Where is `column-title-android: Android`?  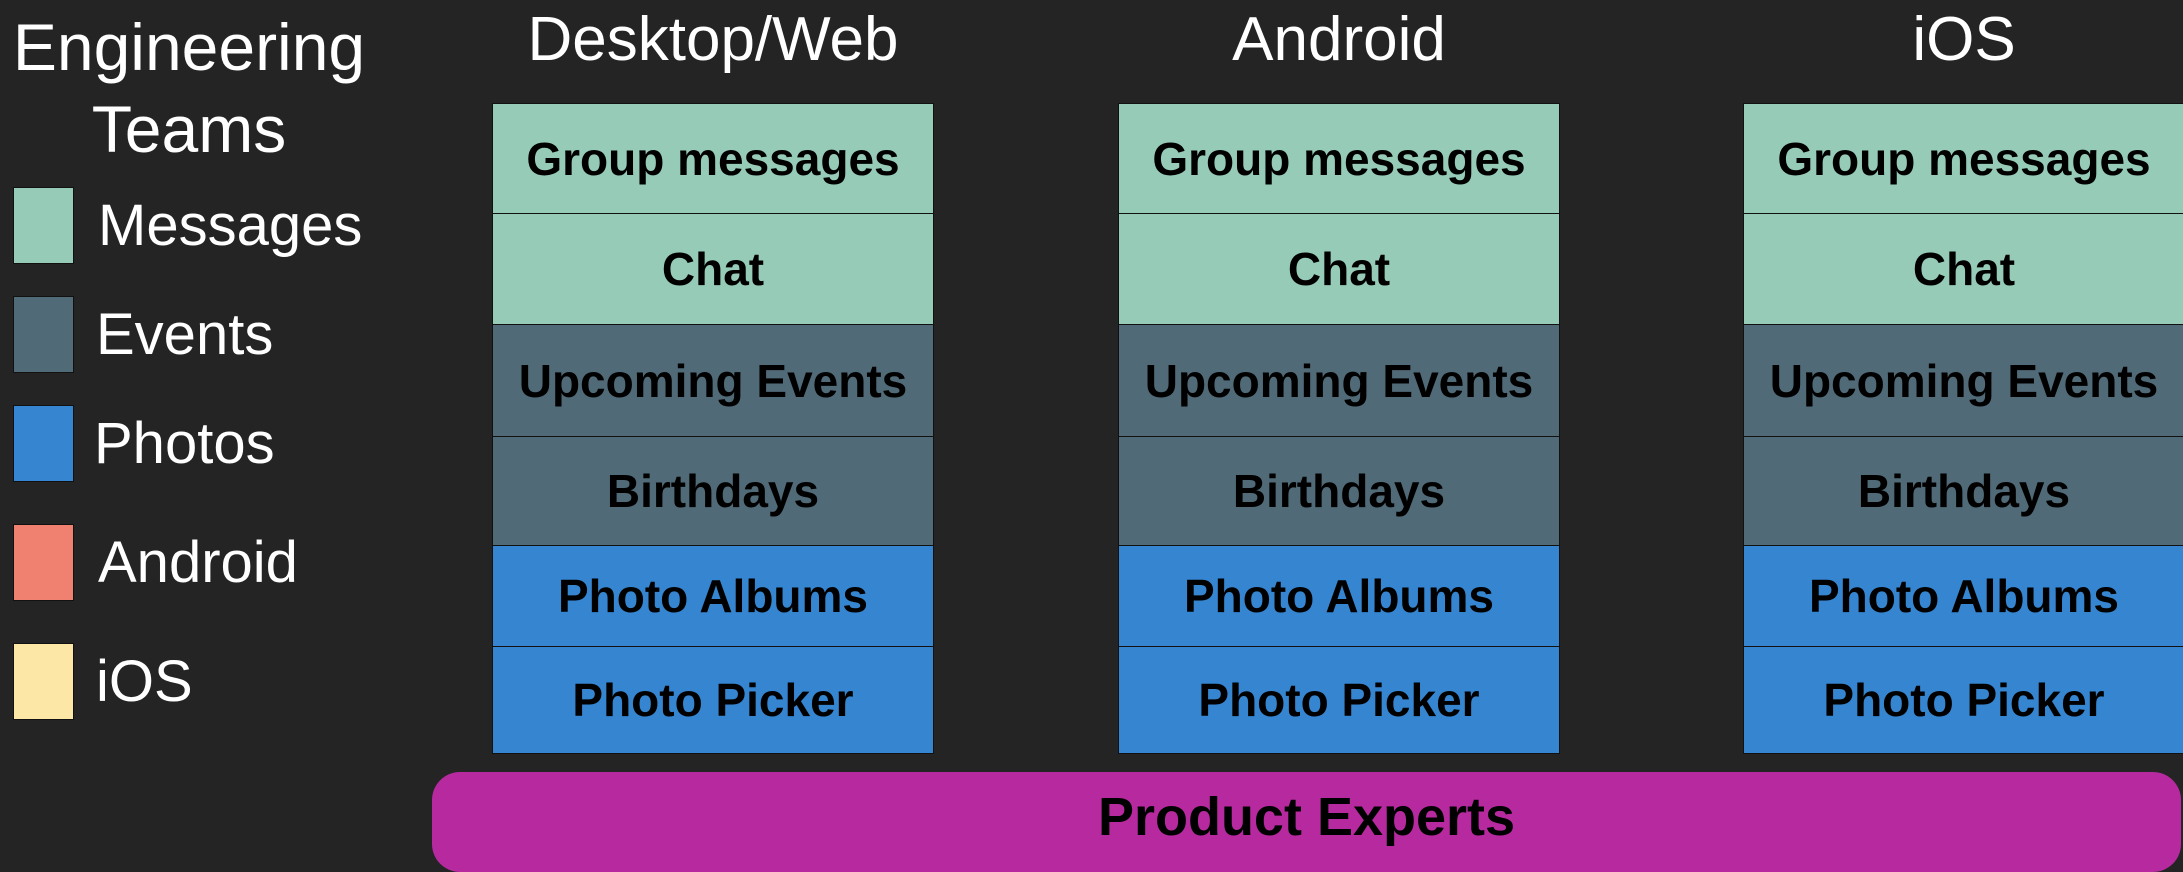 column-title-android: Android is located at coordinates (1339, 39).